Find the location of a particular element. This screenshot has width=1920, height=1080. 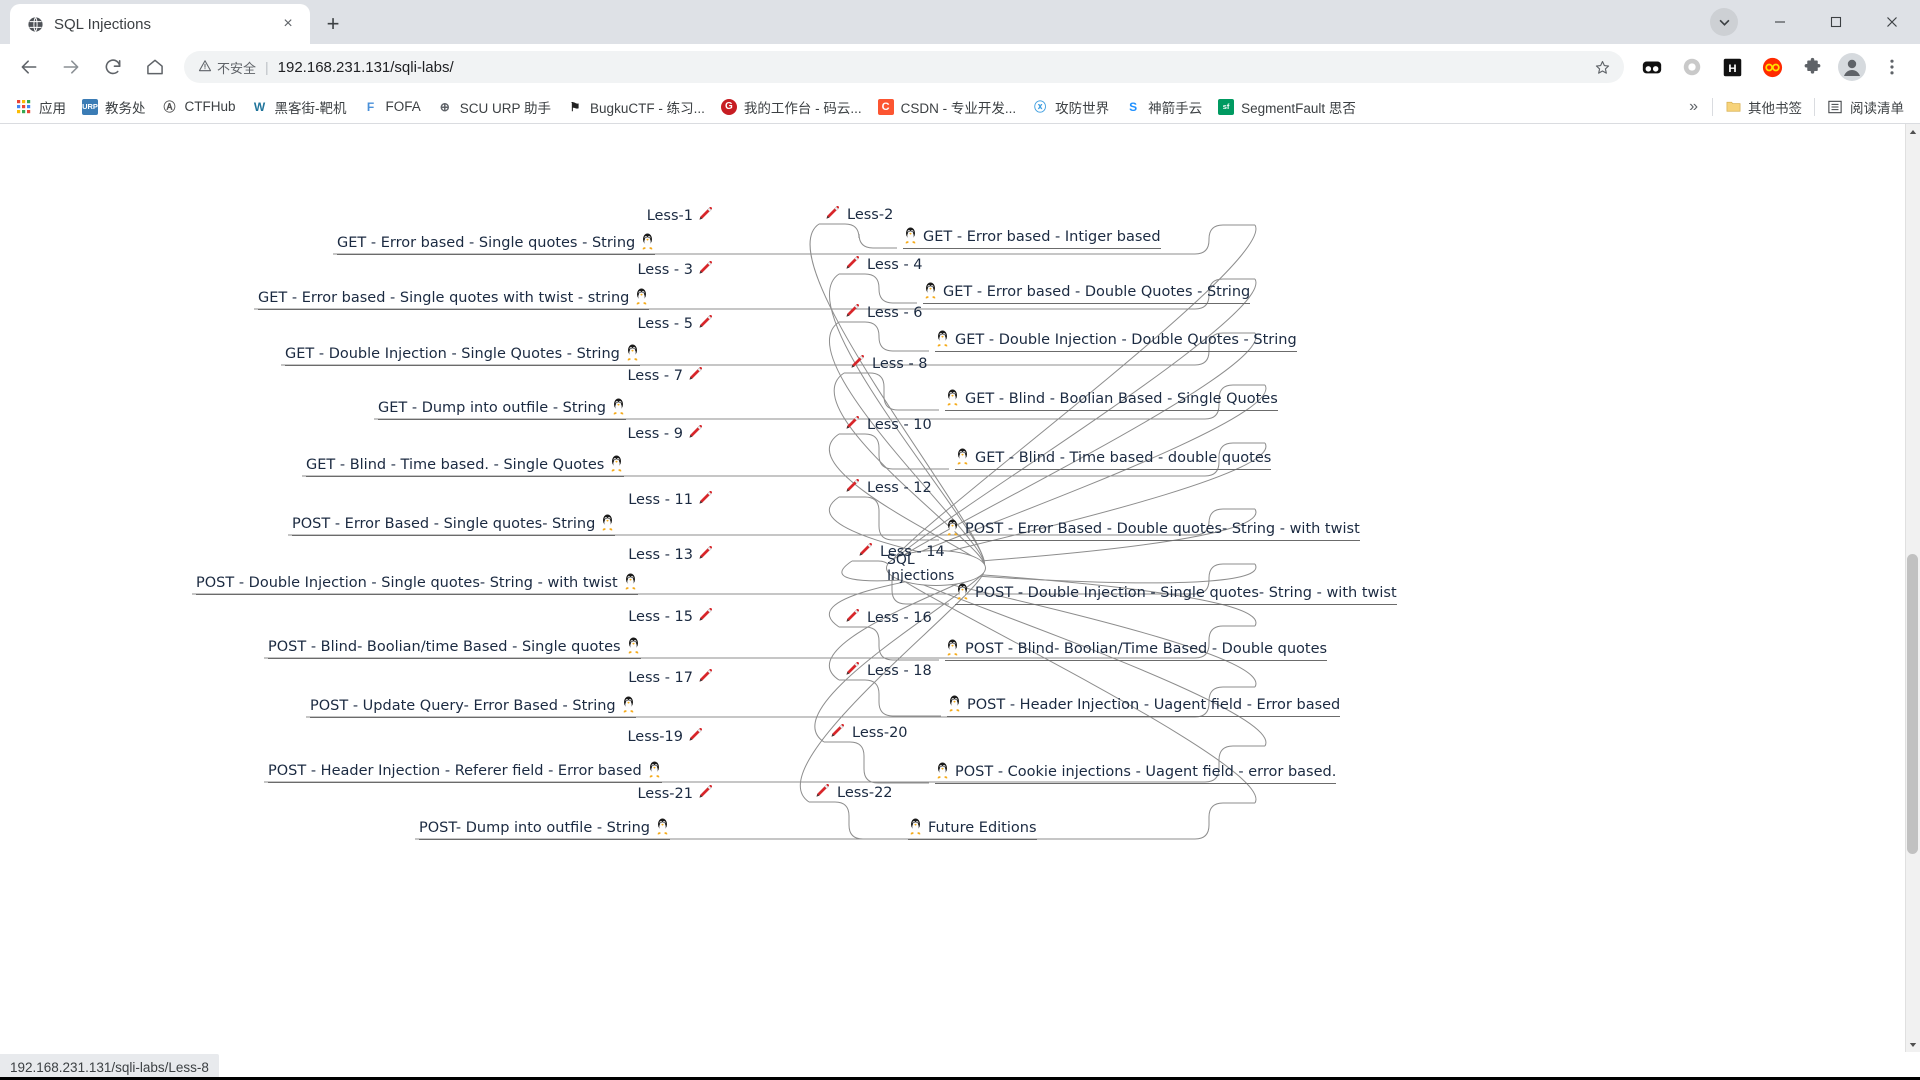

mindmap-branch-left: Less-19 is located at coordinates (666, 736).